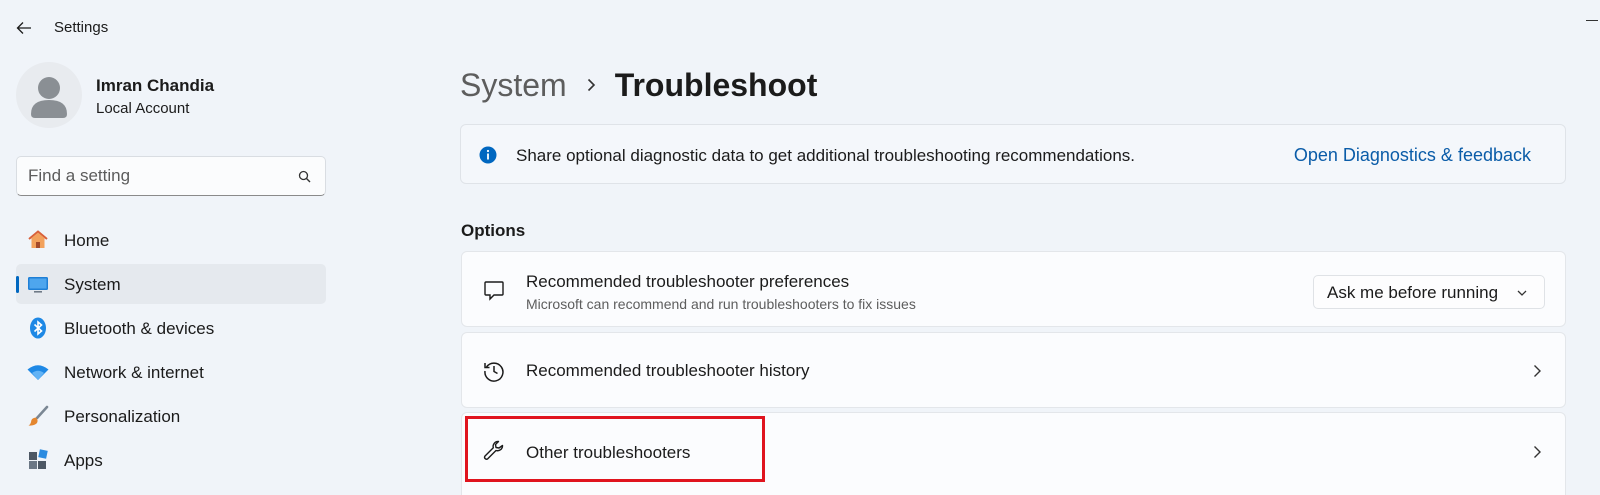  I want to click on history-icon, so click(494, 371).